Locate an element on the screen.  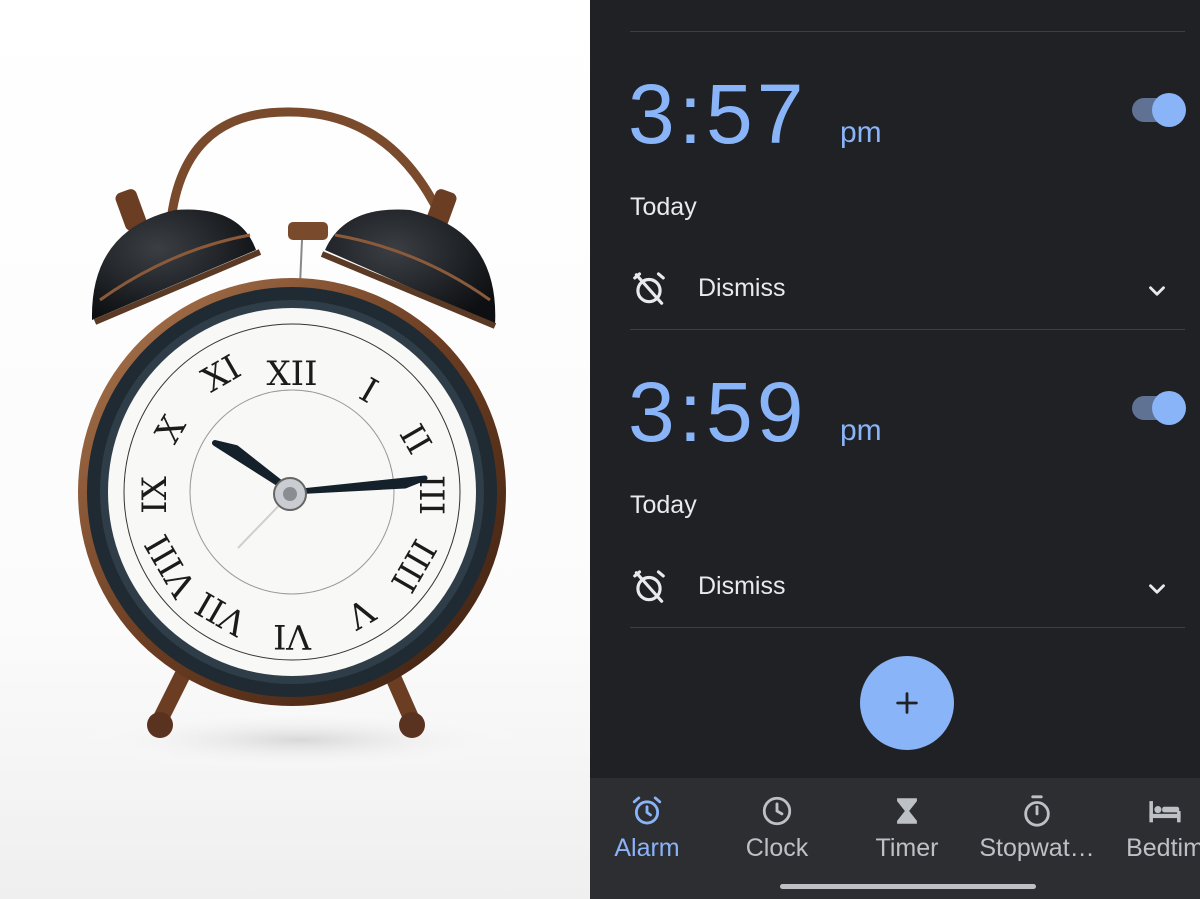
add-alarm-button is located at coordinates (907, 703).